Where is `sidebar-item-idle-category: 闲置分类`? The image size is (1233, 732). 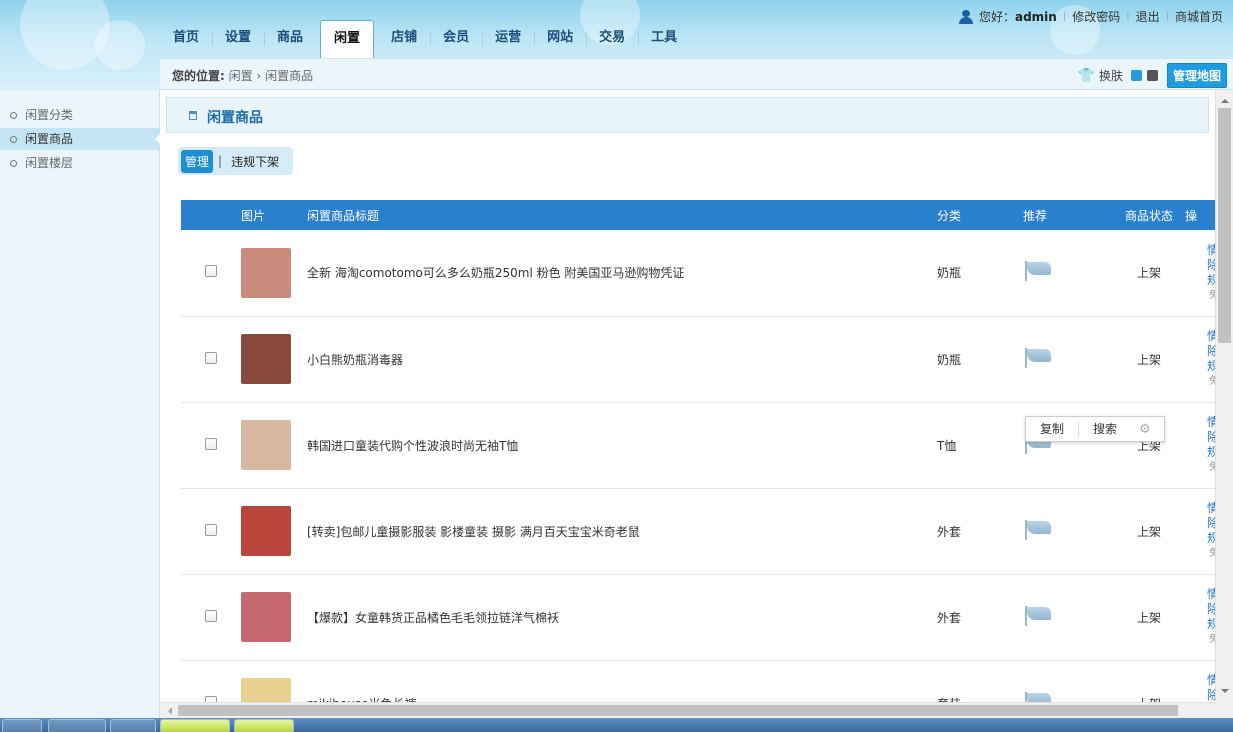 sidebar-item-idle-category: 闲置分类 is located at coordinates (79, 115).